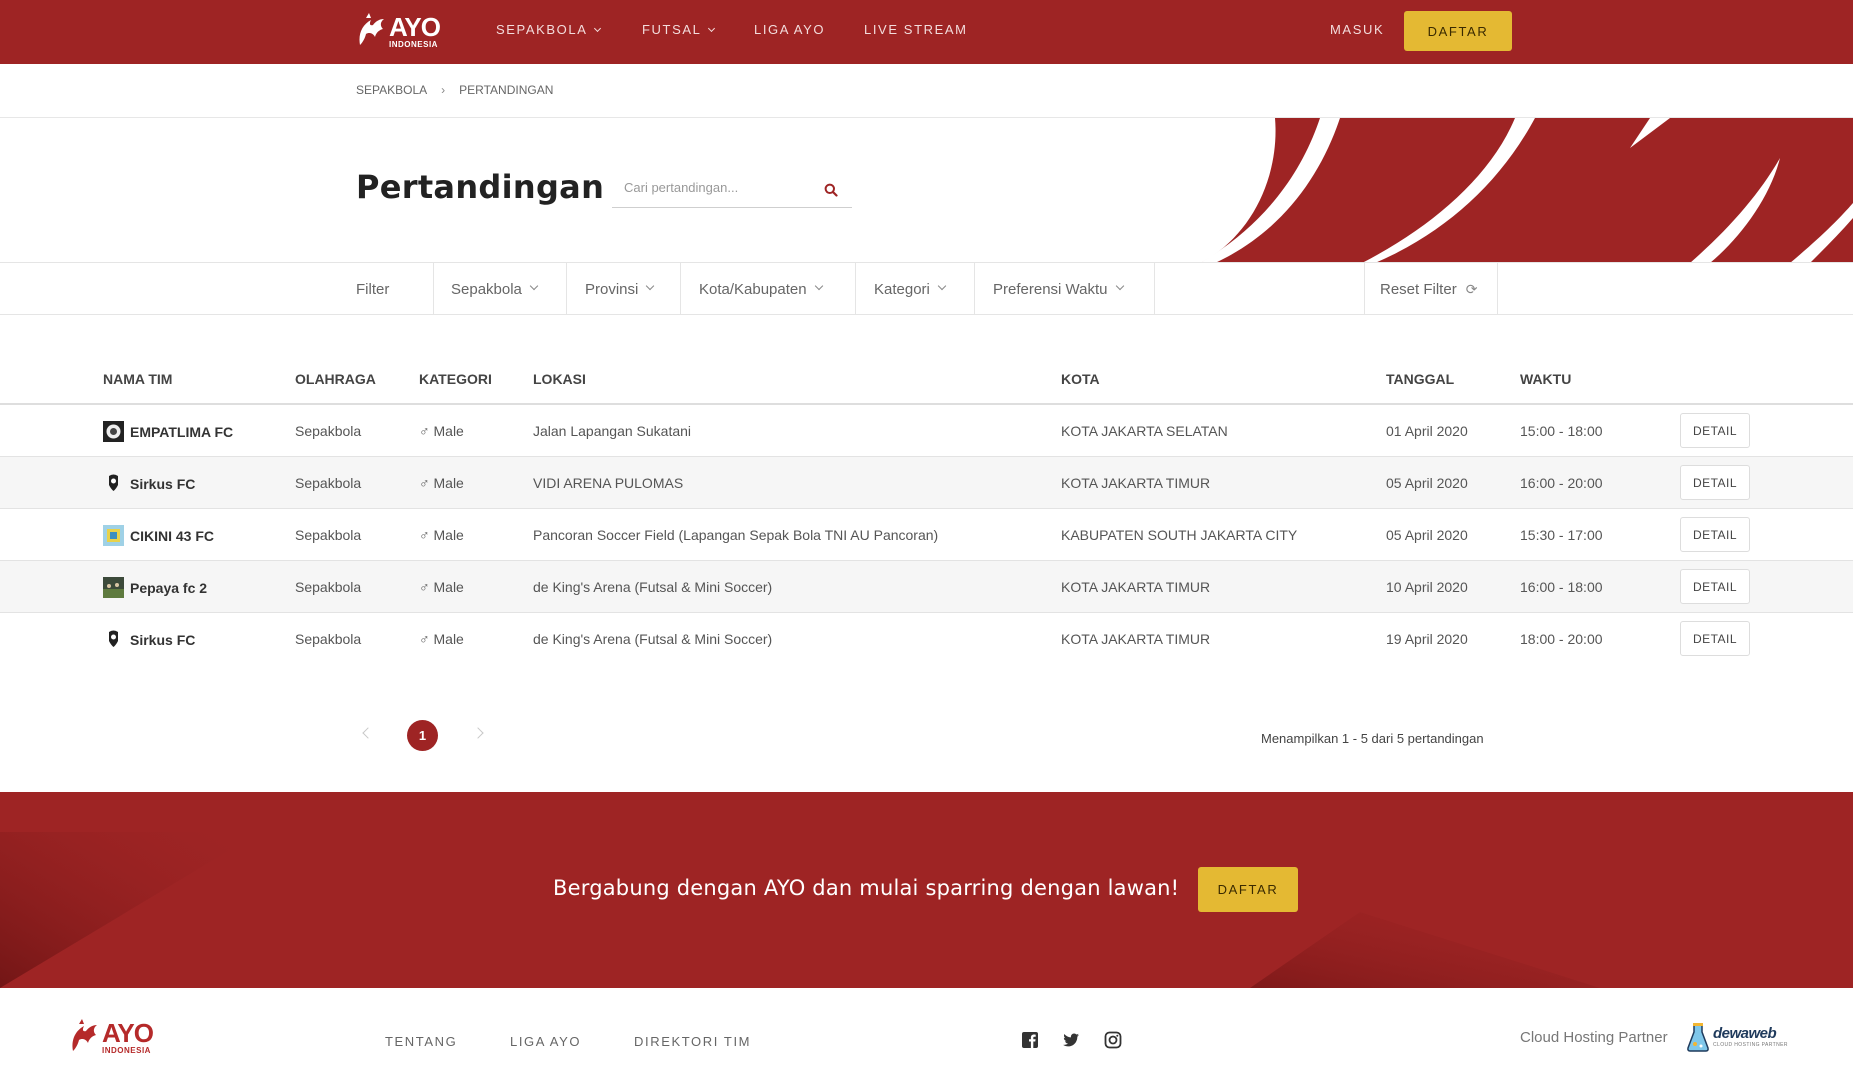  I want to click on filter-kota-kabupaten: Kota/Kabupaten, so click(768, 289).